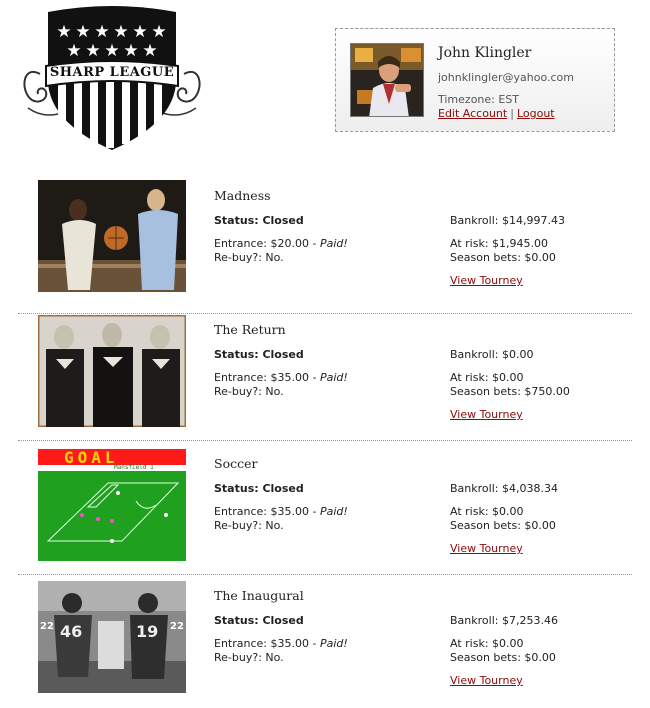  Describe the element at coordinates (479, 99) in the screenshot. I see `account-timezone: Timezone: EST` at that location.